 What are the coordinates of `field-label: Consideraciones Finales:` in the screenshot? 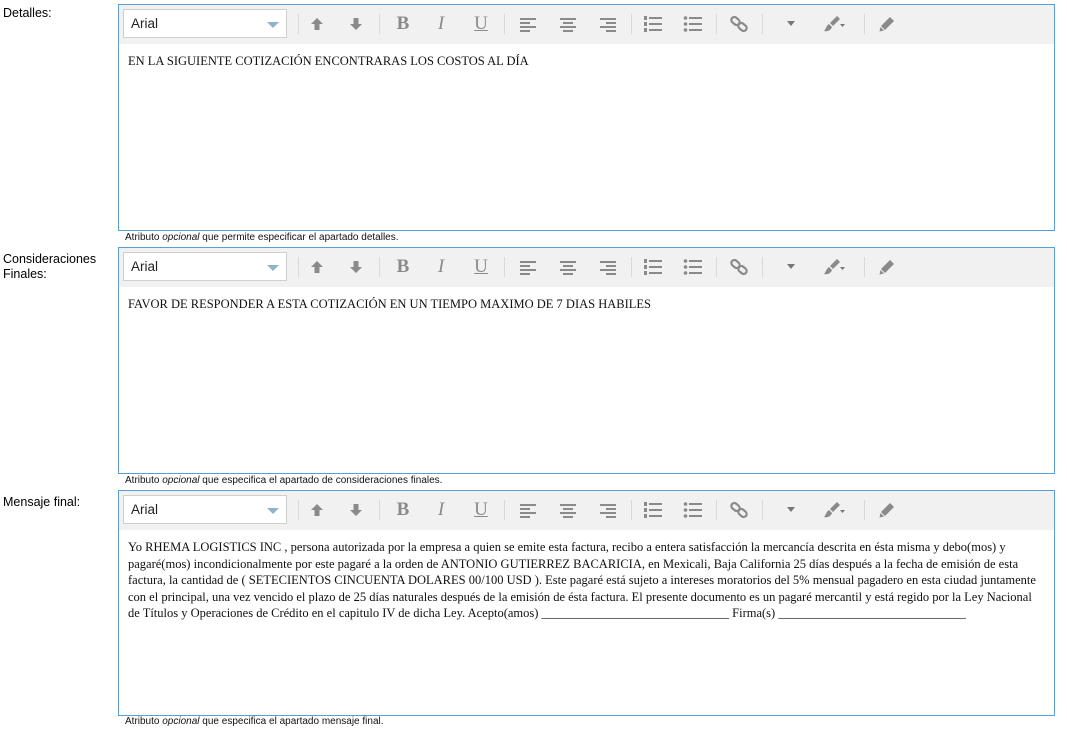 It's located at (50, 266).